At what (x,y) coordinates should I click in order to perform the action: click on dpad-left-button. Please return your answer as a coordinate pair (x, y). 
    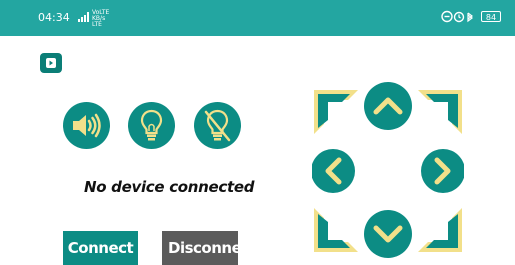
    Looking at the image, I should click on (333, 171).